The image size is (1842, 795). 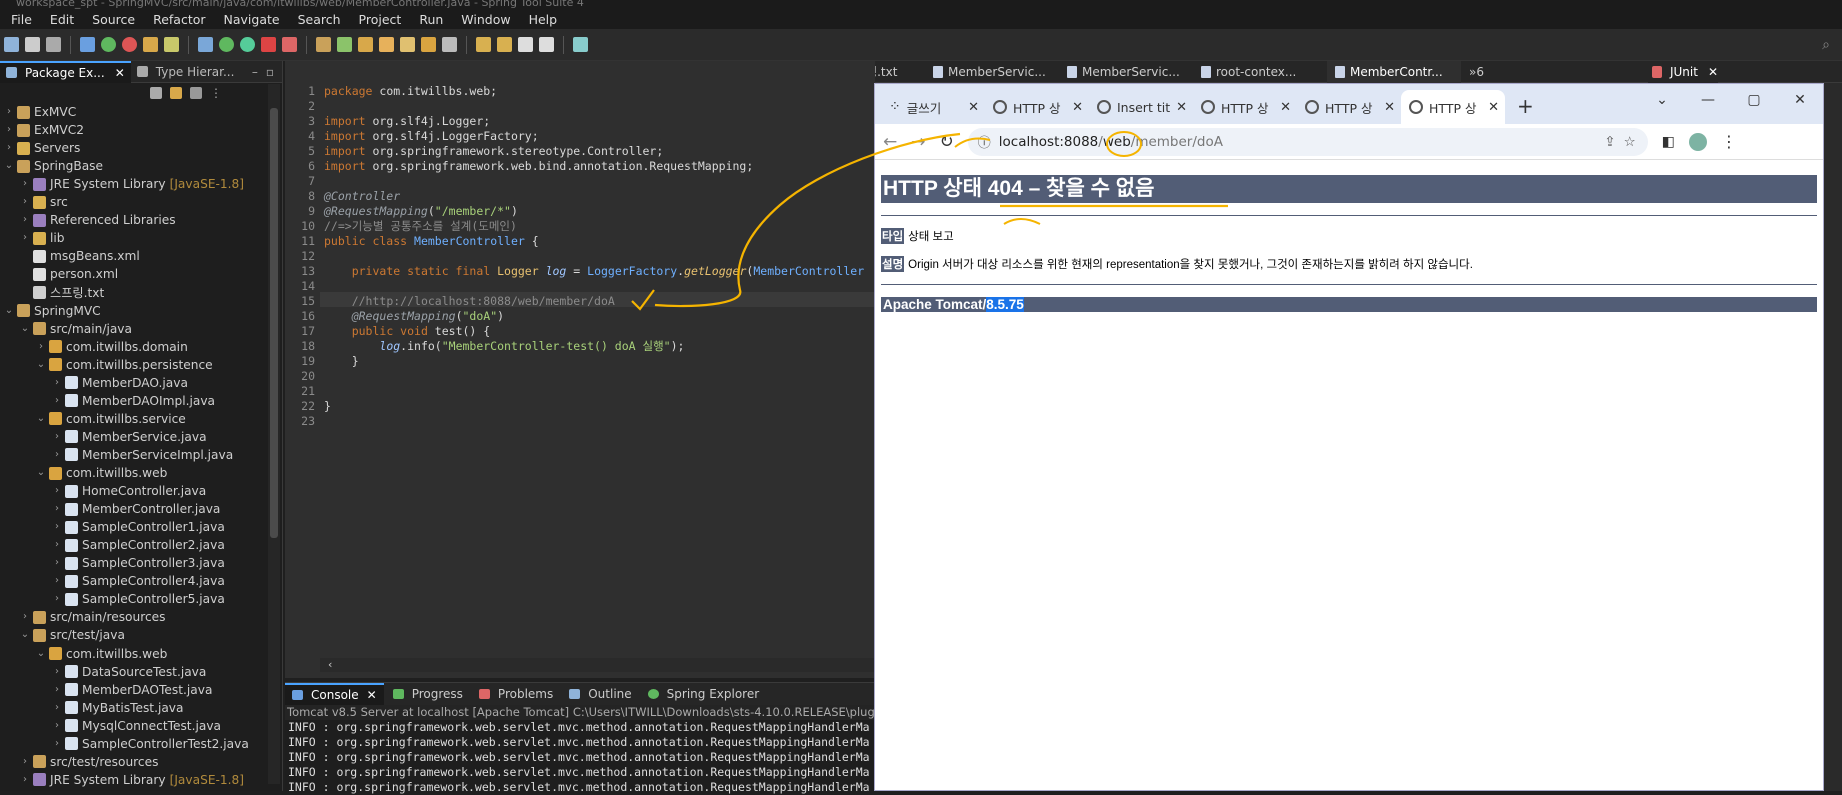 I want to click on tree-item: › SampleController4.java, so click(x=138, y=581).